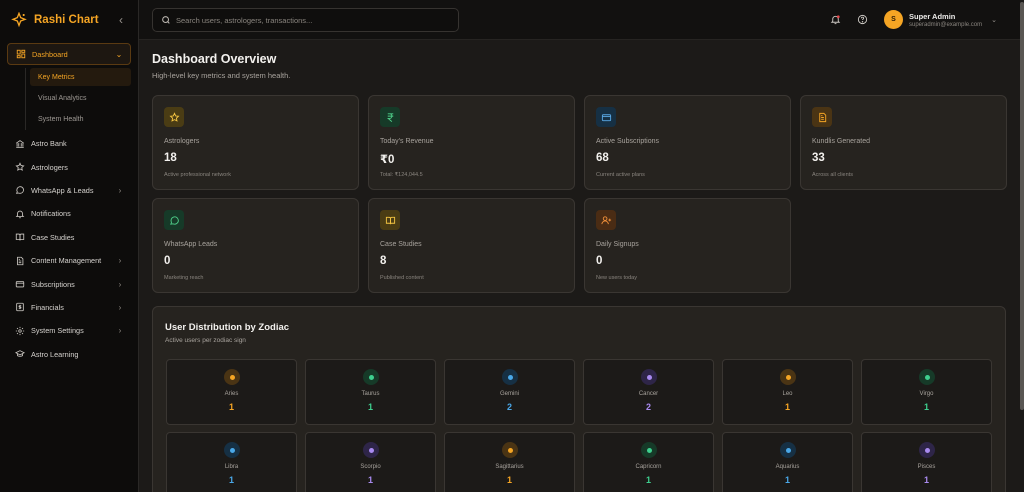 The image size is (1024, 492). What do you see at coordinates (616, 278) in the screenshot?
I see `metric-note: New users today` at bounding box center [616, 278].